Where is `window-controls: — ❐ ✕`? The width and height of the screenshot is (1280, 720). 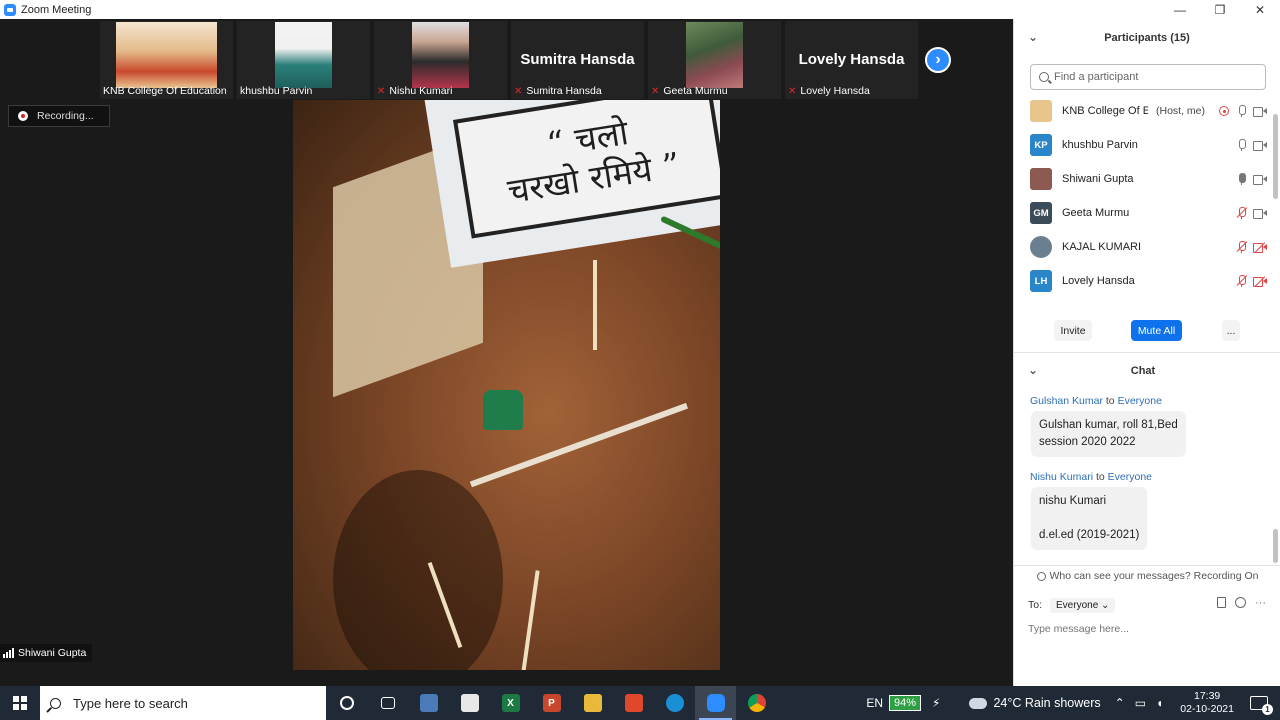 window-controls: — ❐ ✕ is located at coordinates (1220, 9).